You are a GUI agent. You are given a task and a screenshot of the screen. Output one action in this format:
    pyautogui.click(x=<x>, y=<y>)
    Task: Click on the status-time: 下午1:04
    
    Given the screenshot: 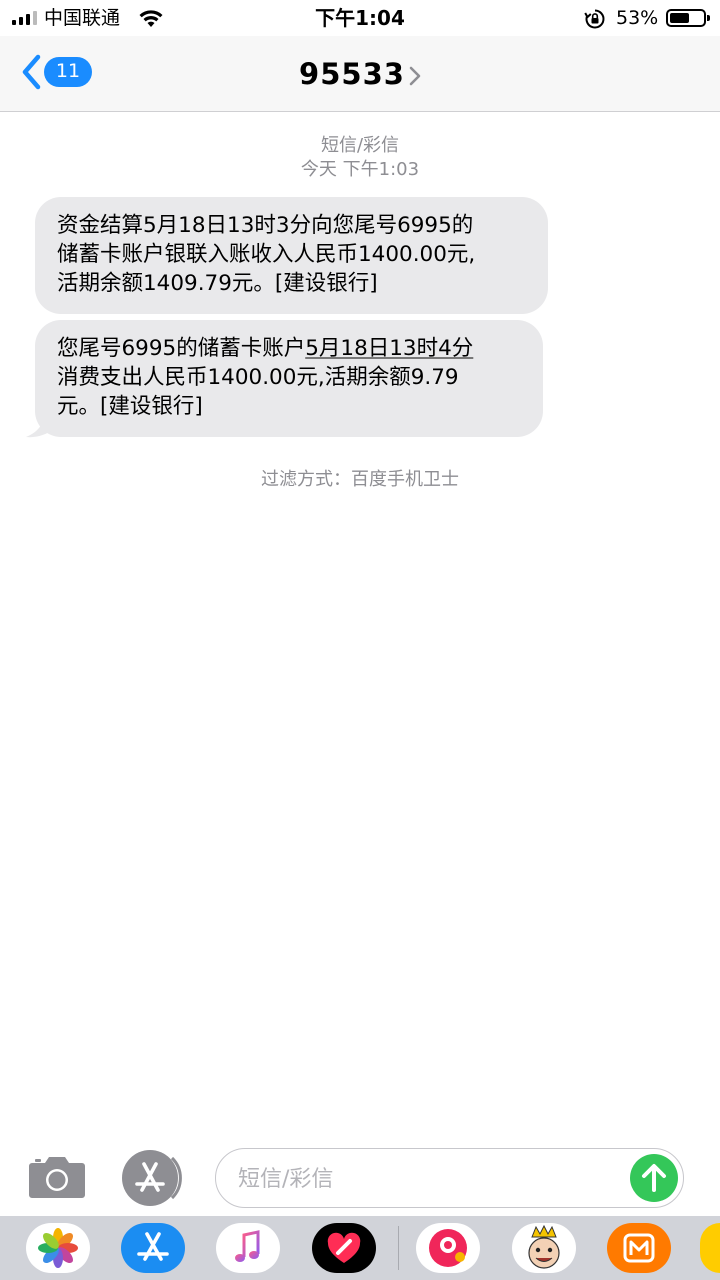 What is the action you would take?
    pyautogui.click(x=360, y=18)
    